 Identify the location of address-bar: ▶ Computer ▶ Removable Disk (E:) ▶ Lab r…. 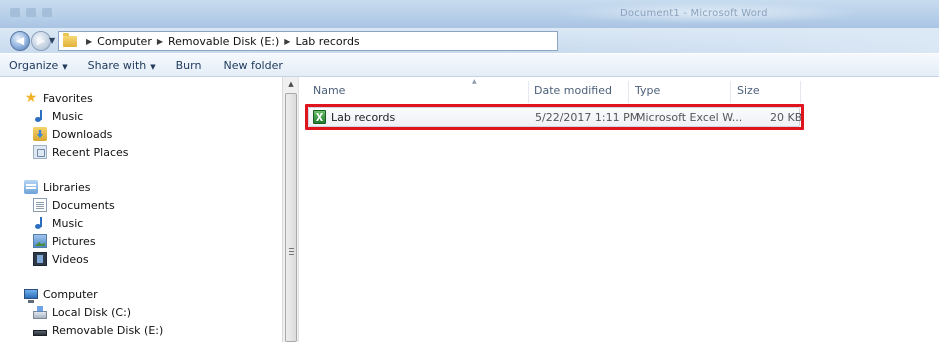
(308, 41).